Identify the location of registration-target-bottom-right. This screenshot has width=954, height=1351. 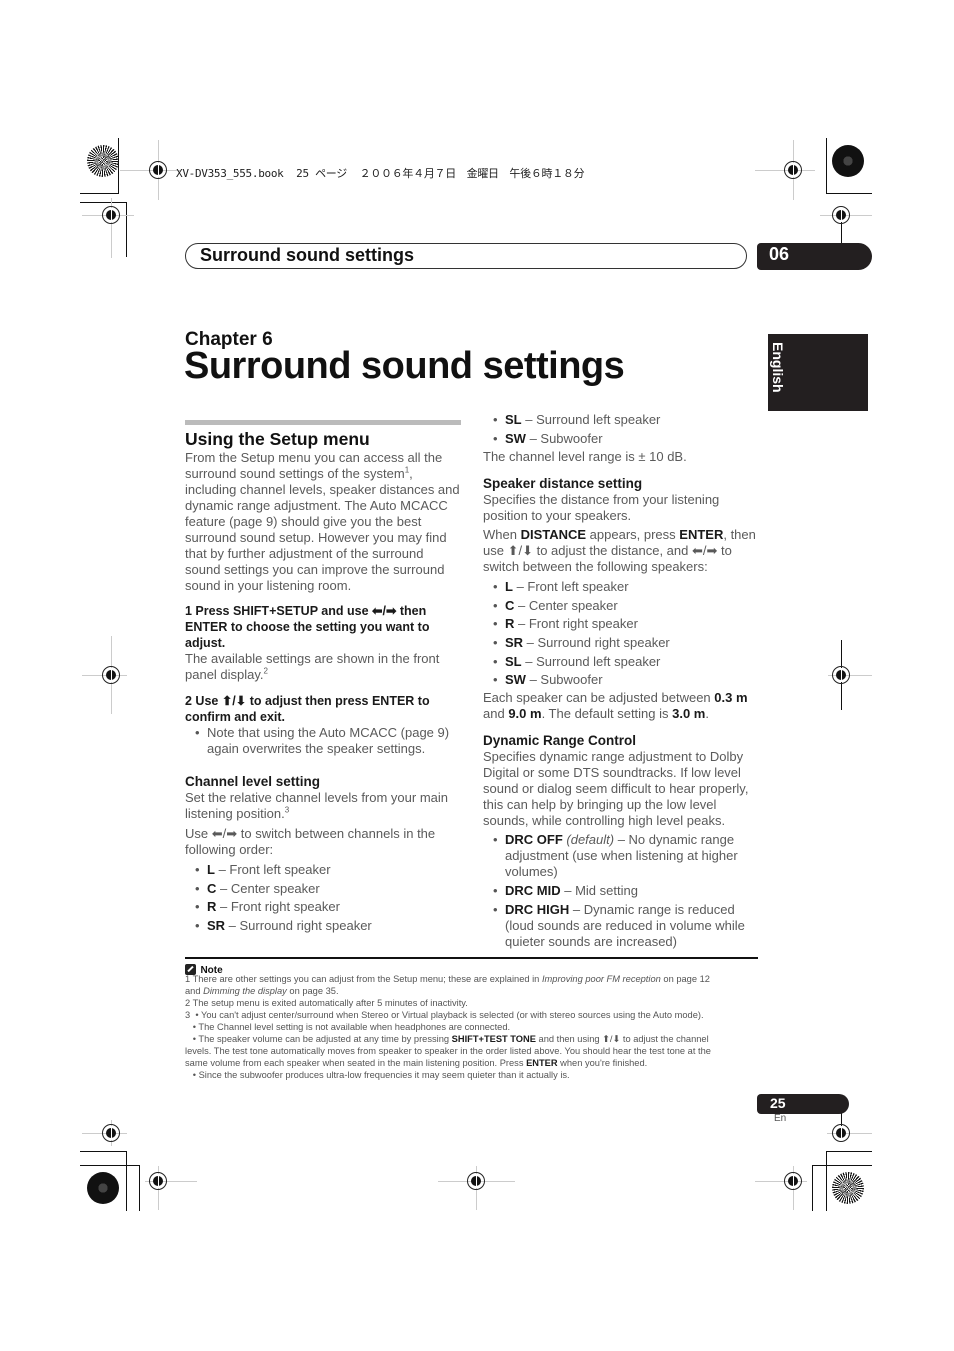
(848, 1188).